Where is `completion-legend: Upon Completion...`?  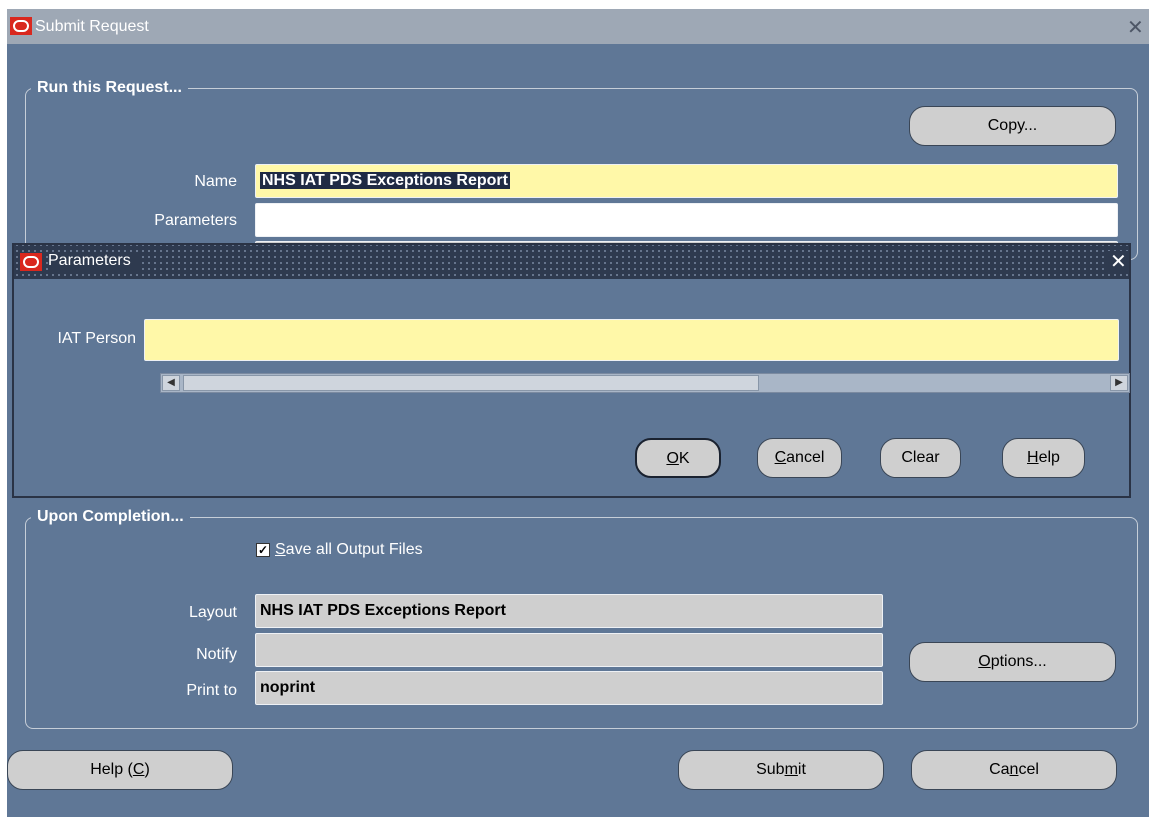 completion-legend: Upon Completion... is located at coordinates (110, 517).